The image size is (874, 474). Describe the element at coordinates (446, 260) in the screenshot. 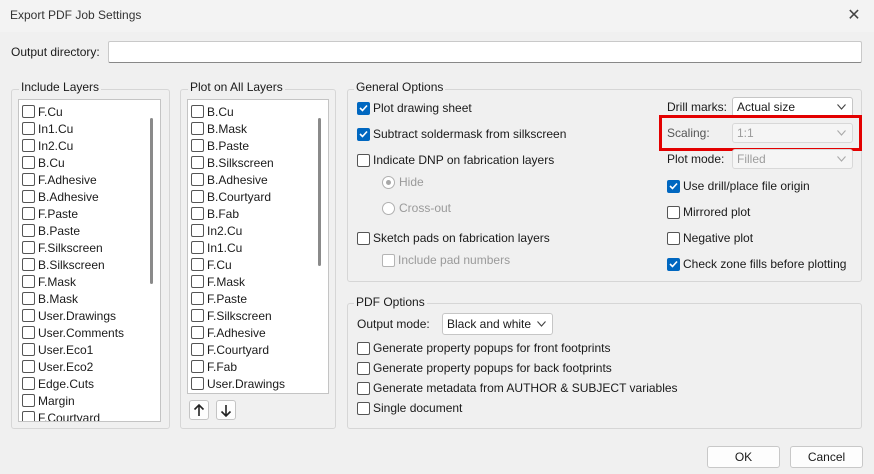

I see `include-pad-numbers-checkbox: Include pad numbers` at that location.